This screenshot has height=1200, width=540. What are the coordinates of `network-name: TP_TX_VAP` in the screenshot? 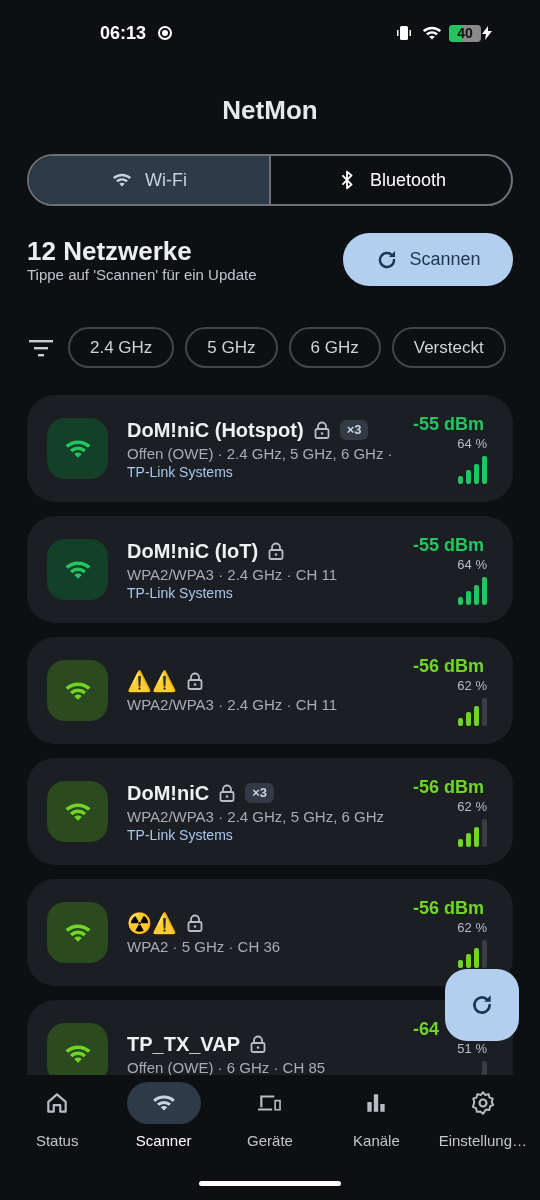 It's located at (183, 1044).